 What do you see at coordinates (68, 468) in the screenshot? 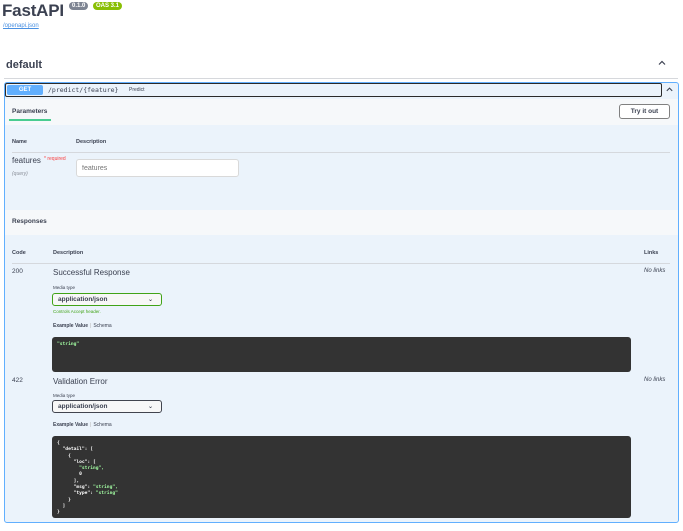
I see `code-line-key` at bounding box center [68, 468].